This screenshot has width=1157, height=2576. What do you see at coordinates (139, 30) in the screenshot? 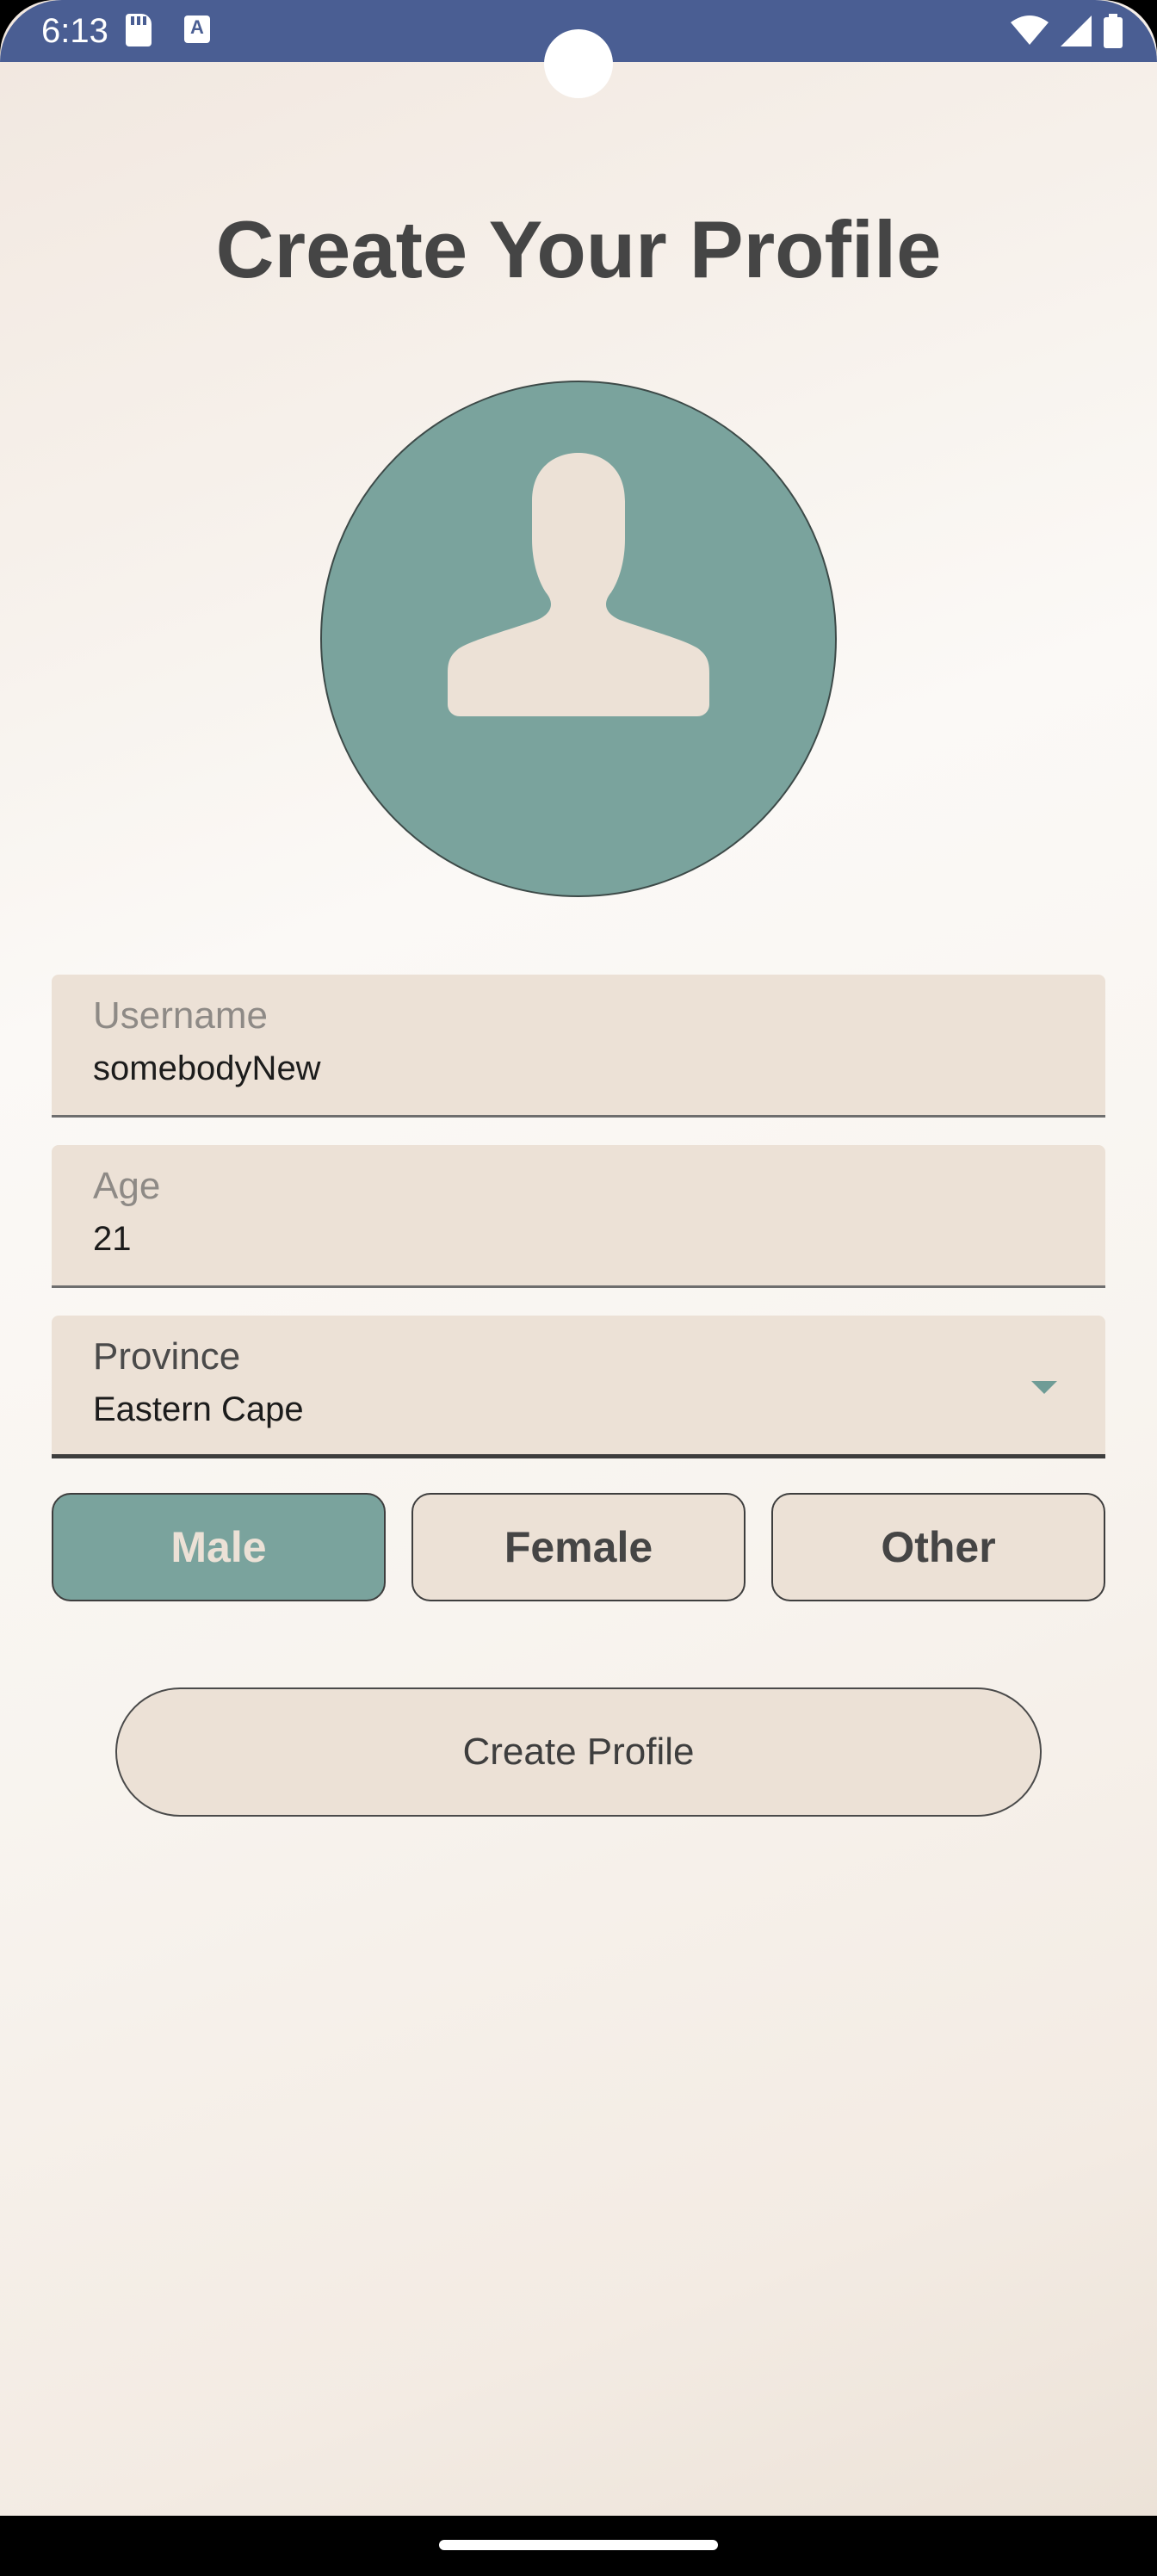
I see `sd-card-icon` at bounding box center [139, 30].